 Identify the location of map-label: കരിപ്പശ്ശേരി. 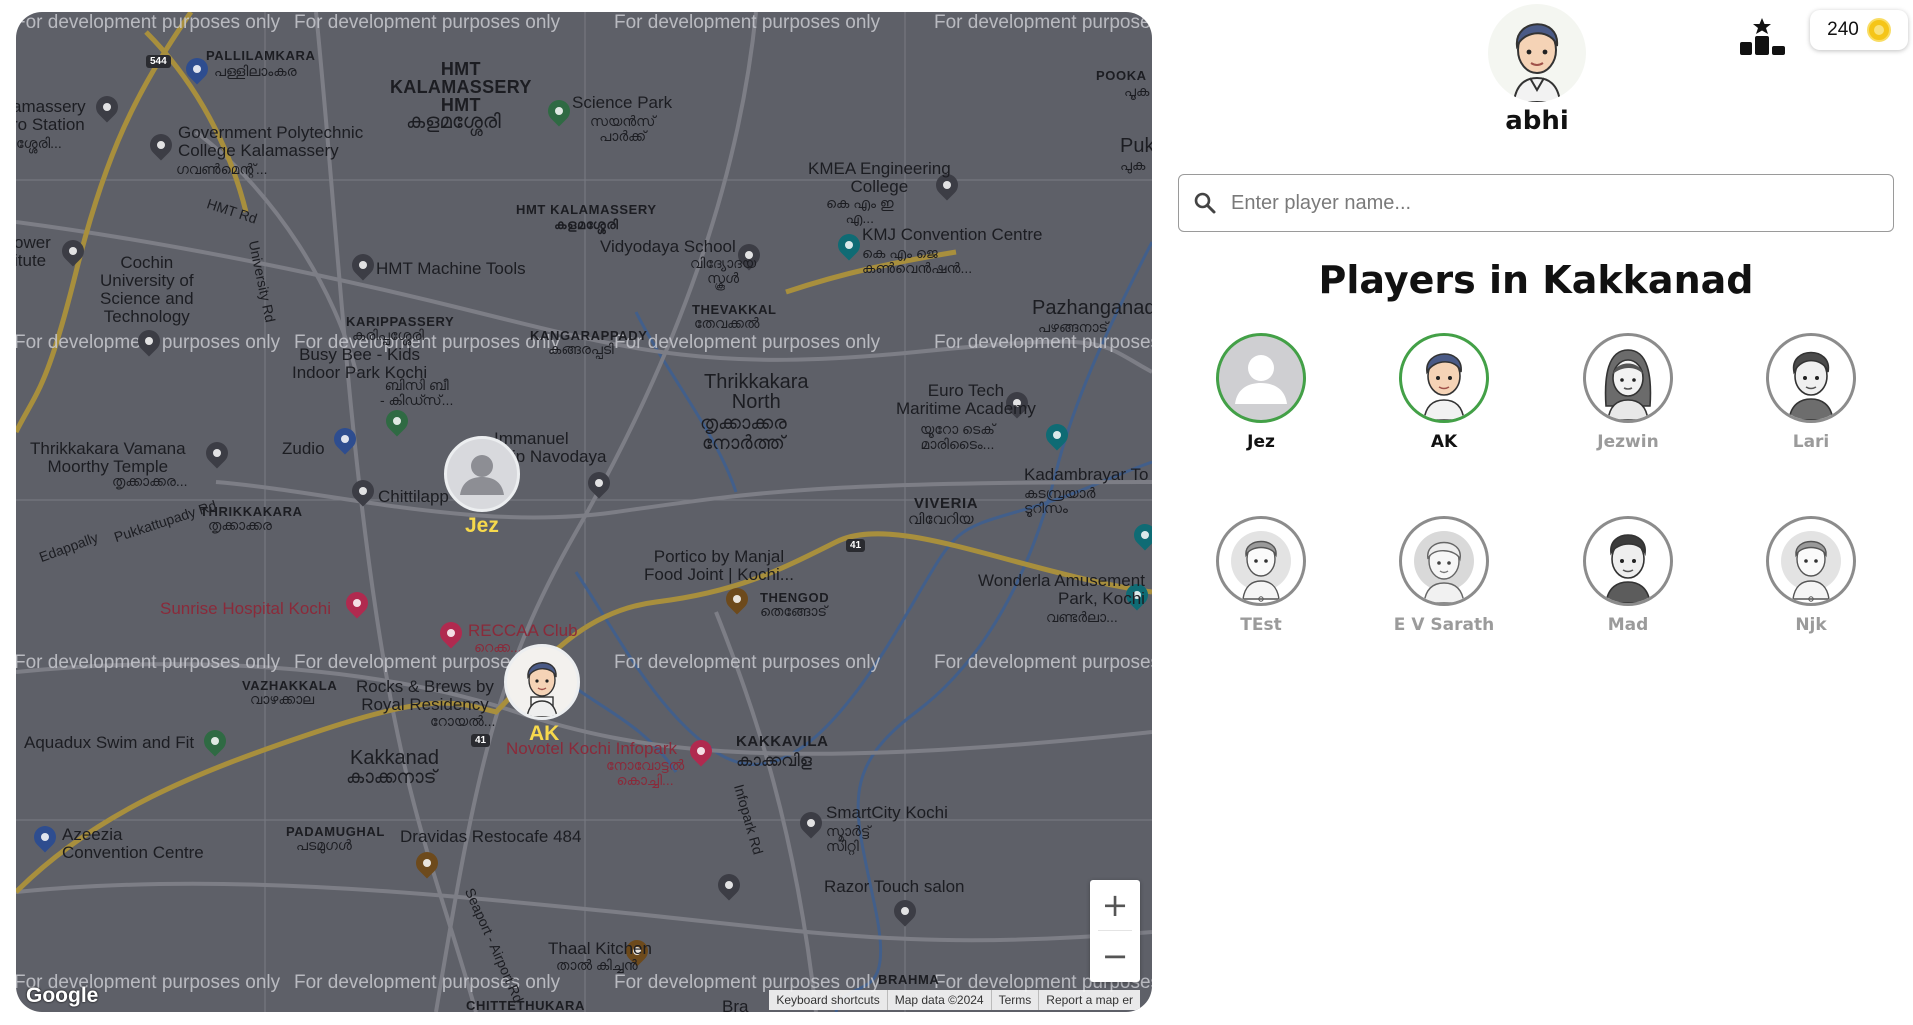
(388, 335).